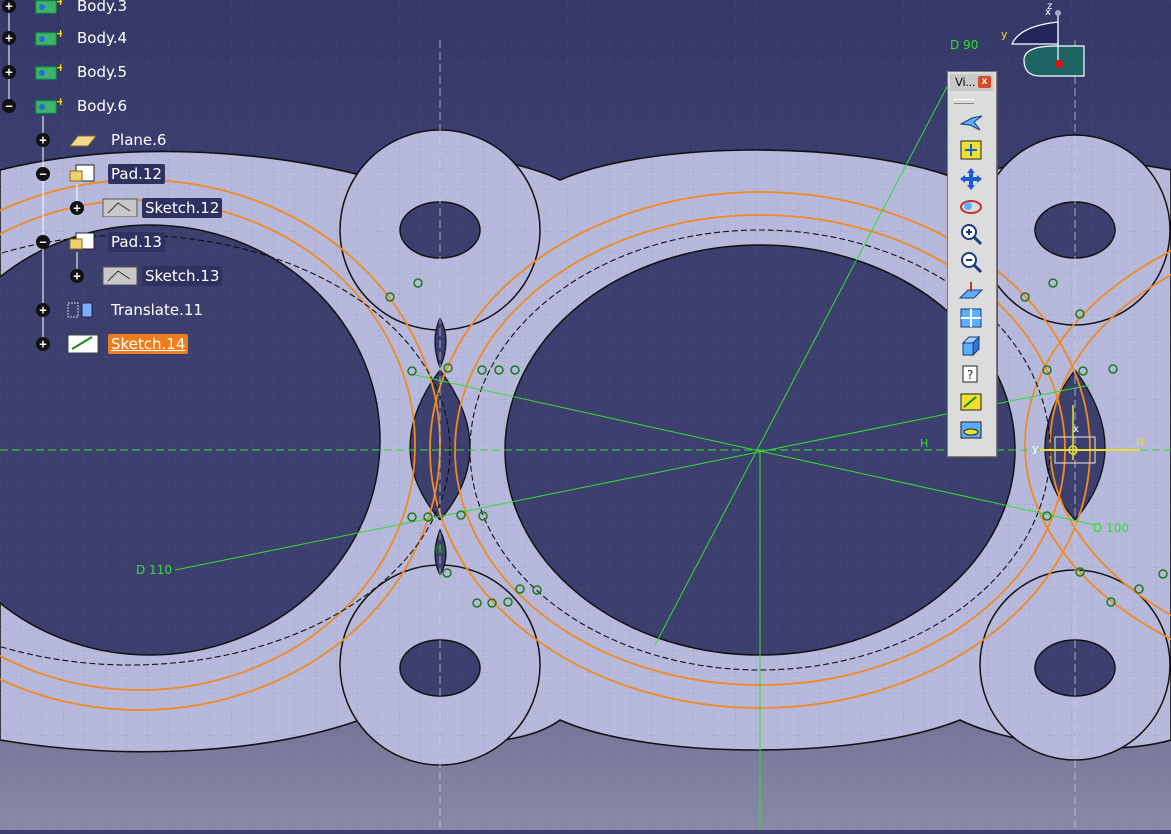 The height and width of the screenshot is (834, 1171). What do you see at coordinates (102, 106) in the screenshot?
I see `tree-item-label: Body.6` at bounding box center [102, 106].